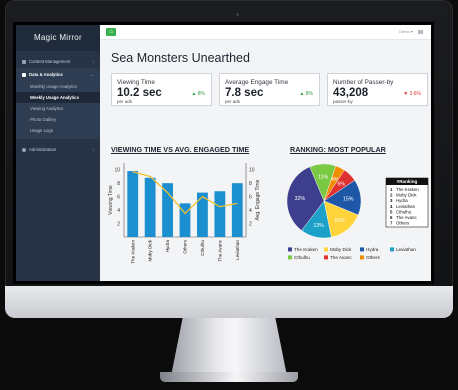 The height and width of the screenshot is (390, 458). I want to click on stat-card-viewing-time: Viewing Time 10.2 sec per ads ▲ 8%, so click(161, 89).